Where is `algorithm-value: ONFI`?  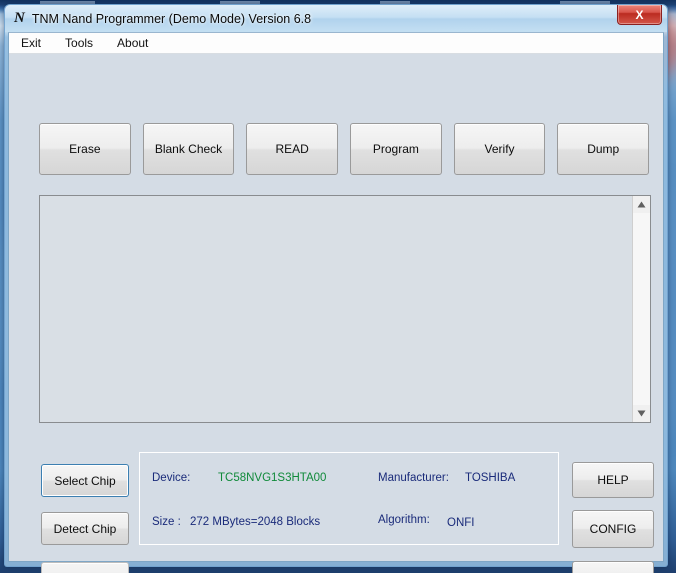 algorithm-value: ONFI is located at coordinates (461, 523).